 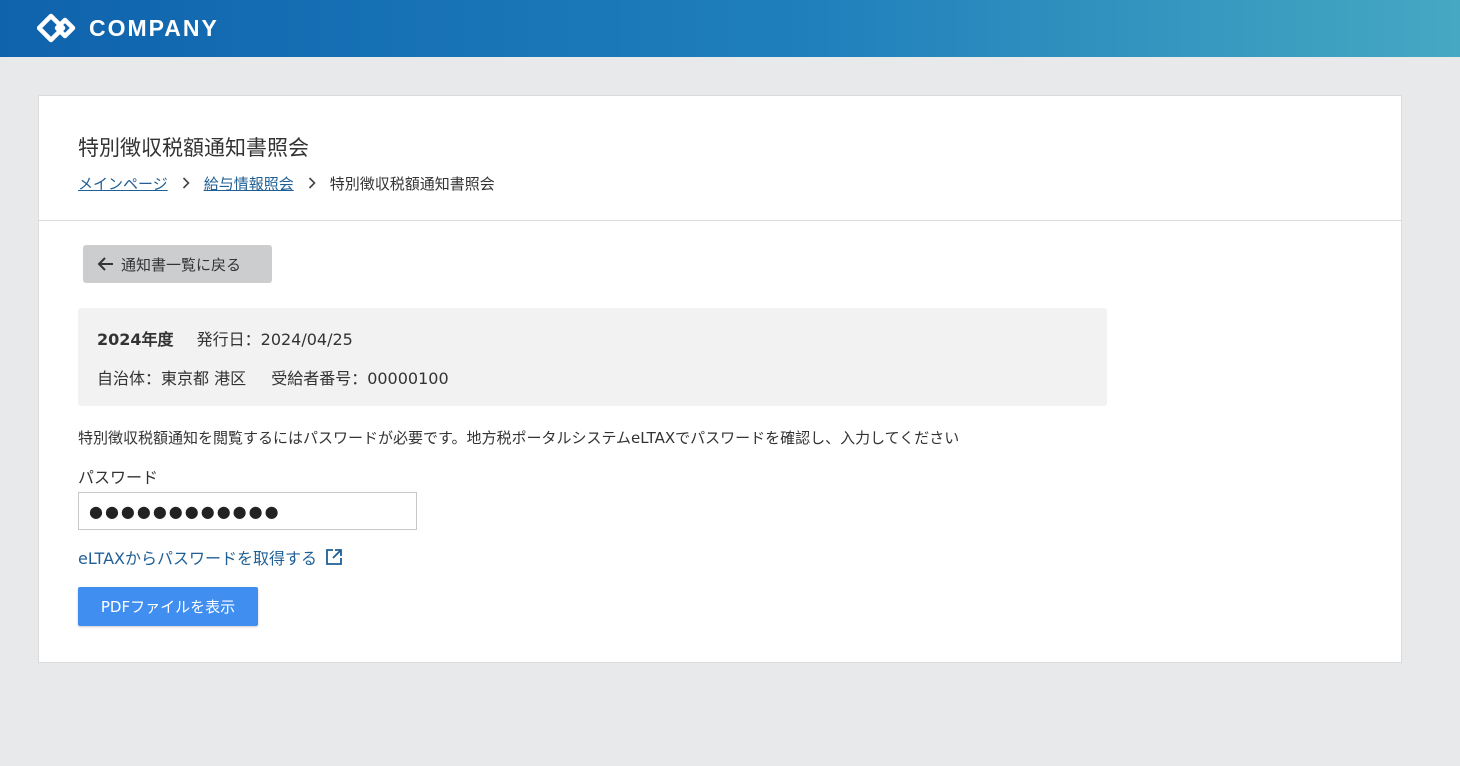 I want to click on show-pdf-button: PDFファイルを表示, so click(x=168, y=606).